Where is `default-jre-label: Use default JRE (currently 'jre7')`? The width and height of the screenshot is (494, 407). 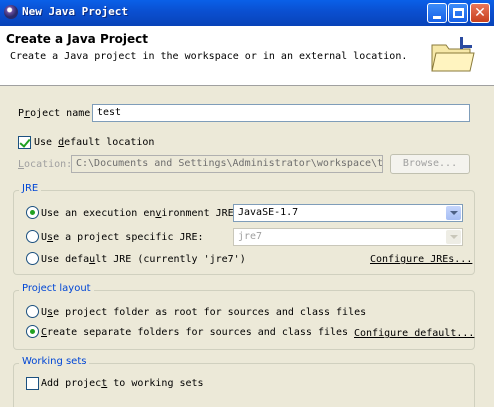 default-jre-label: Use default JRE (currently 'jre7') is located at coordinates (143, 259).